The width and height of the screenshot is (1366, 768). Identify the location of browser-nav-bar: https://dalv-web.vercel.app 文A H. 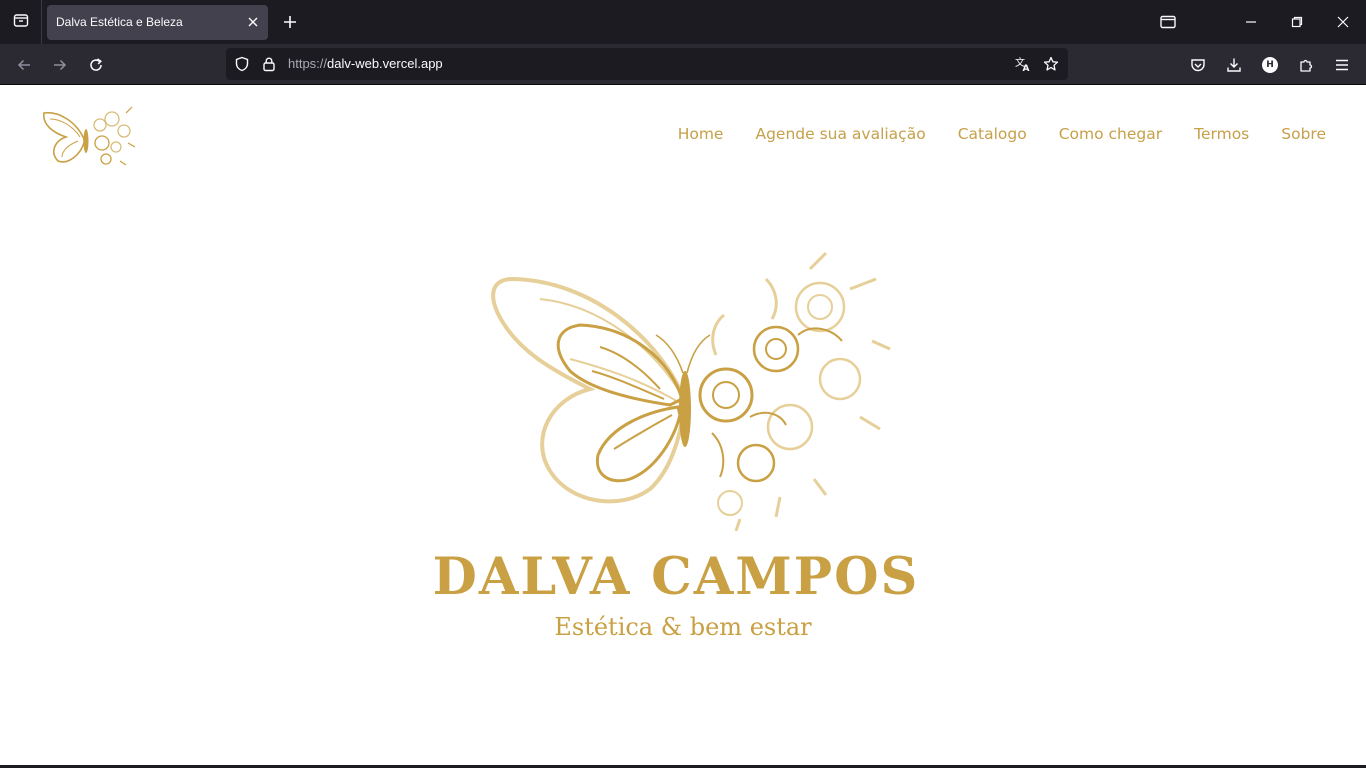
(683, 64).